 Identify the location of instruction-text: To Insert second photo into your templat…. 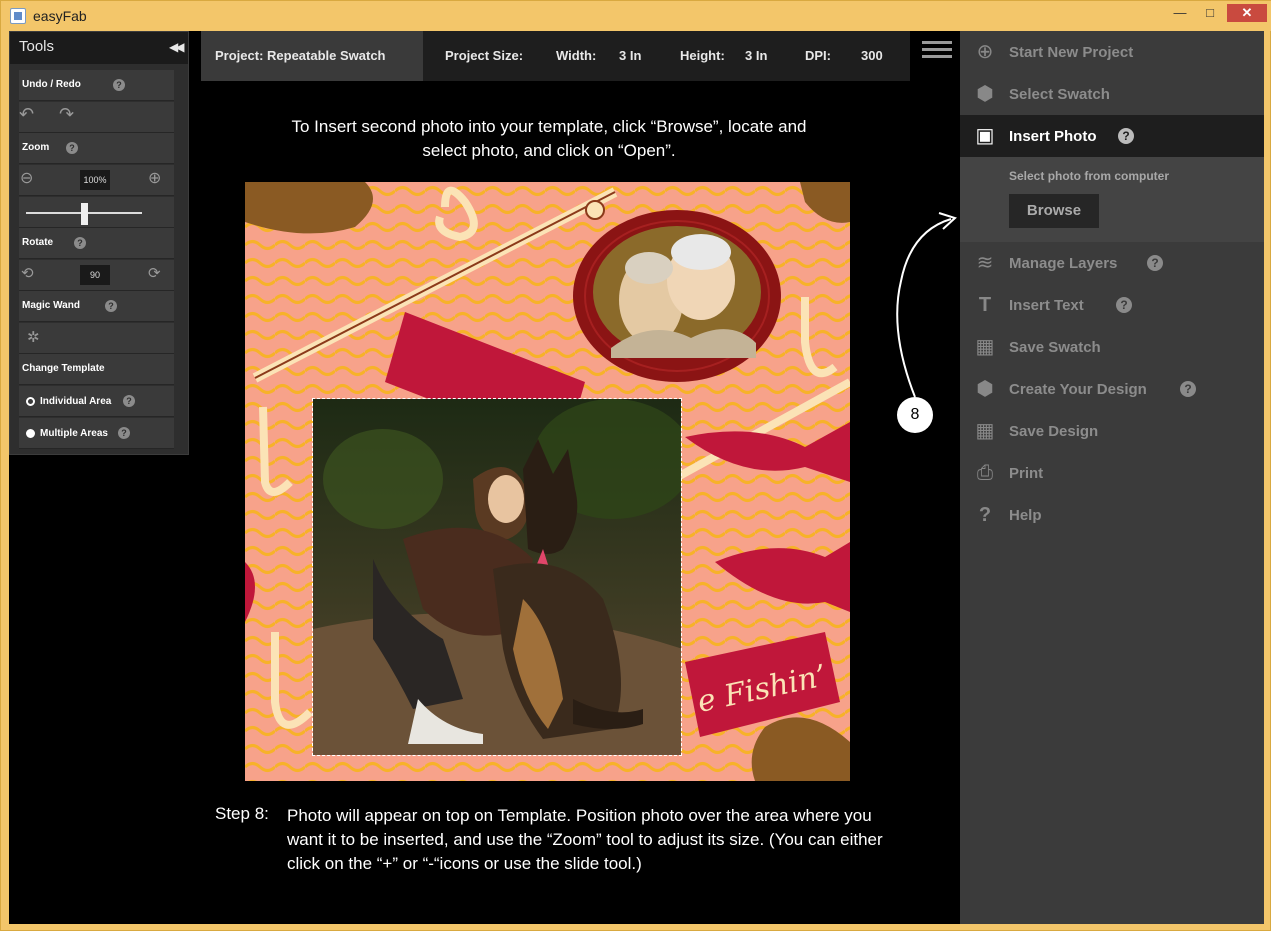
(549, 138).